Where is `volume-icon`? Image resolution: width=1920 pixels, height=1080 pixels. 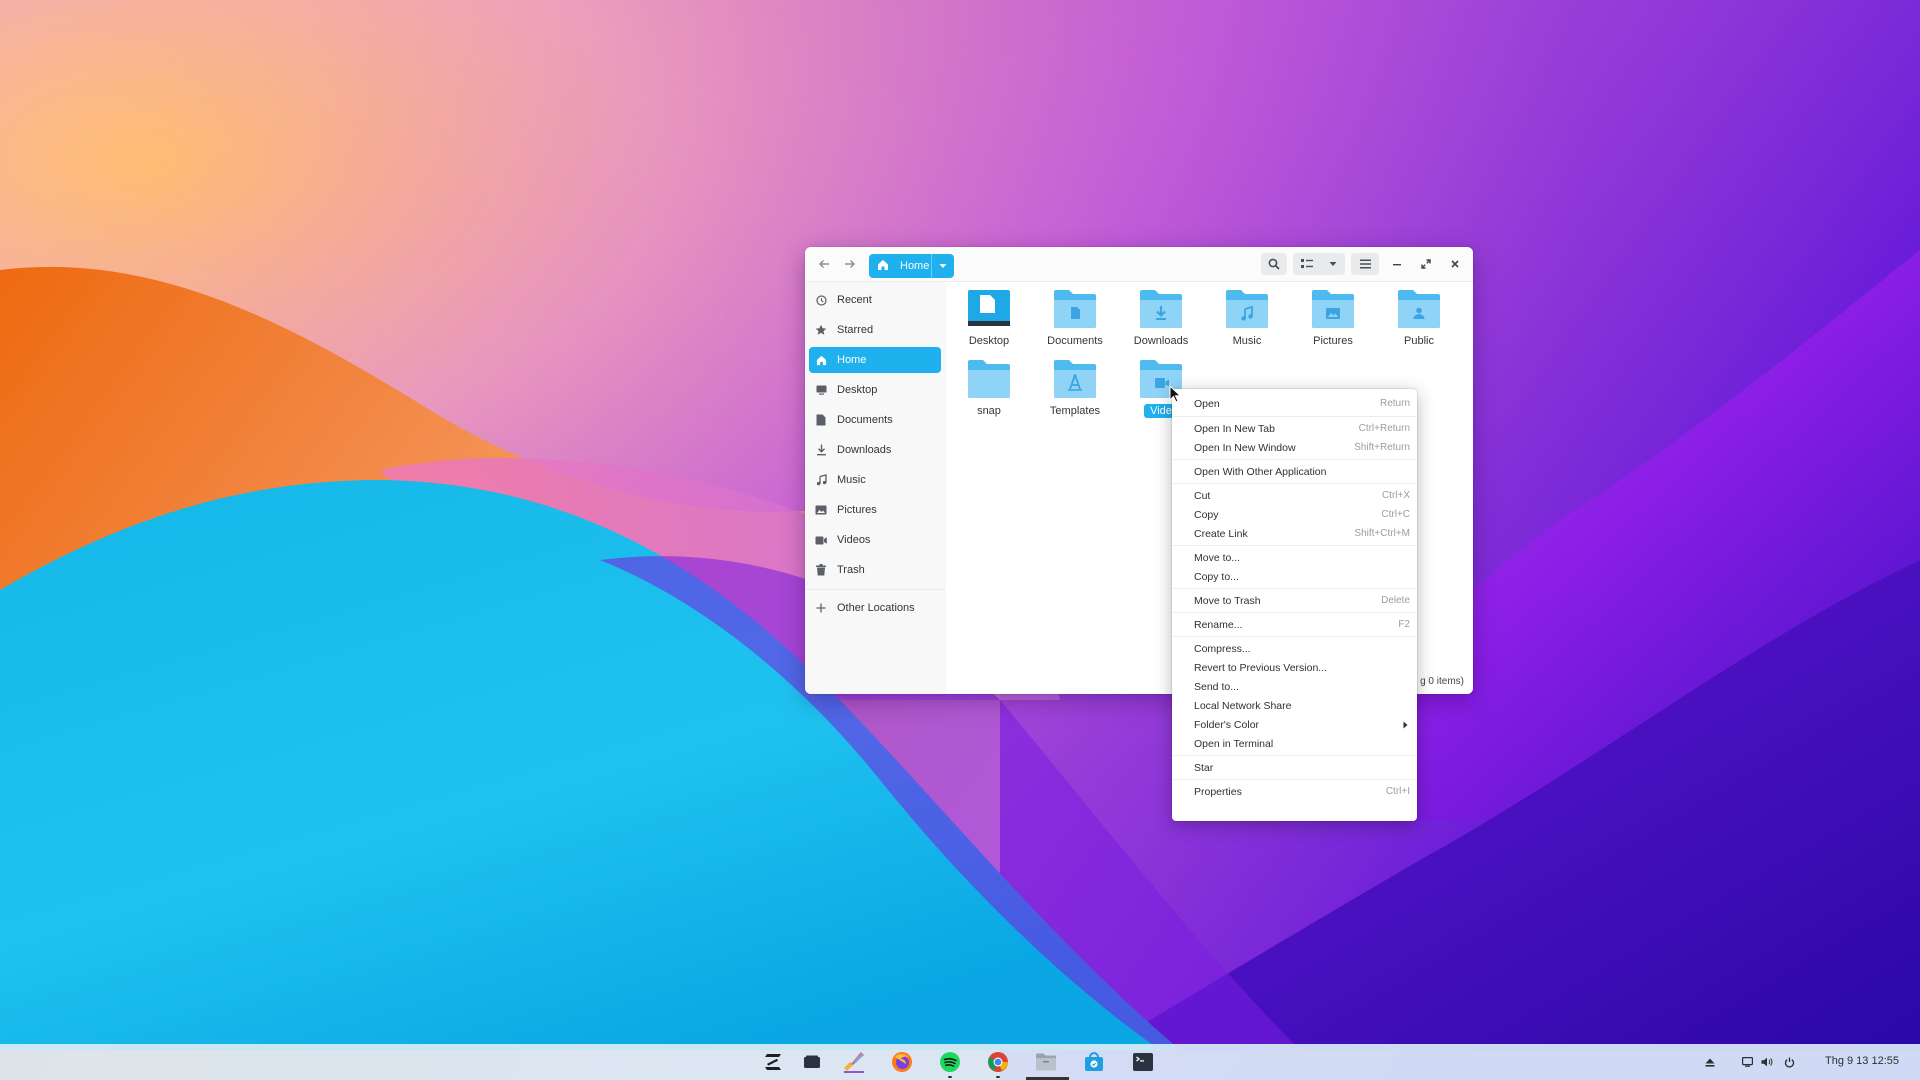 volume-icon is located at coordinates (1767, 1062).